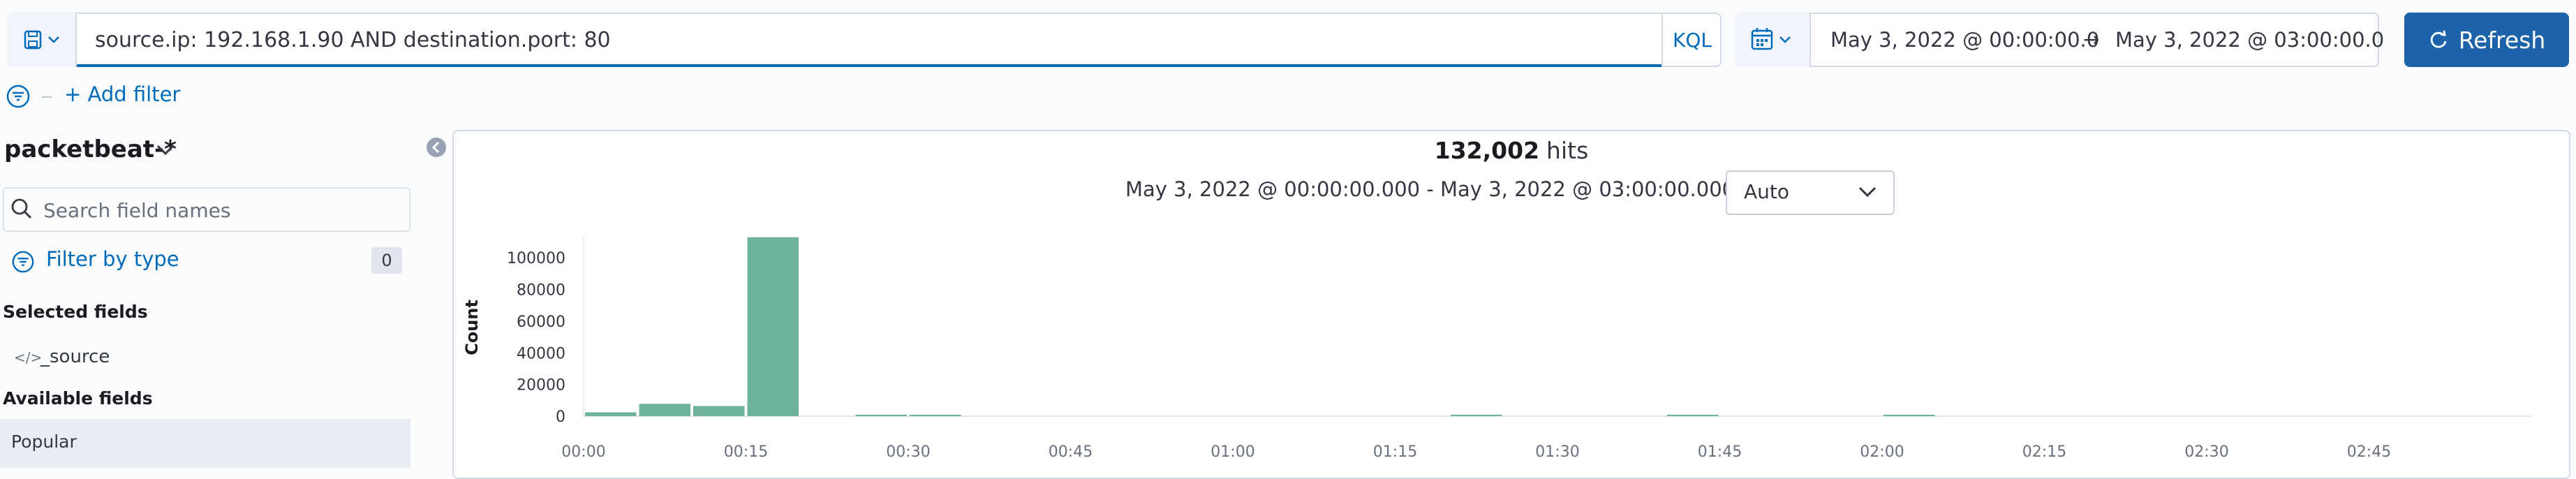 The height and width of the screenshot is (479, 2576). What do you see at coordinates (1557, 452) in the screenshot?
I see `x-tick-label: 01:30` at bounding box center [1557, 452].